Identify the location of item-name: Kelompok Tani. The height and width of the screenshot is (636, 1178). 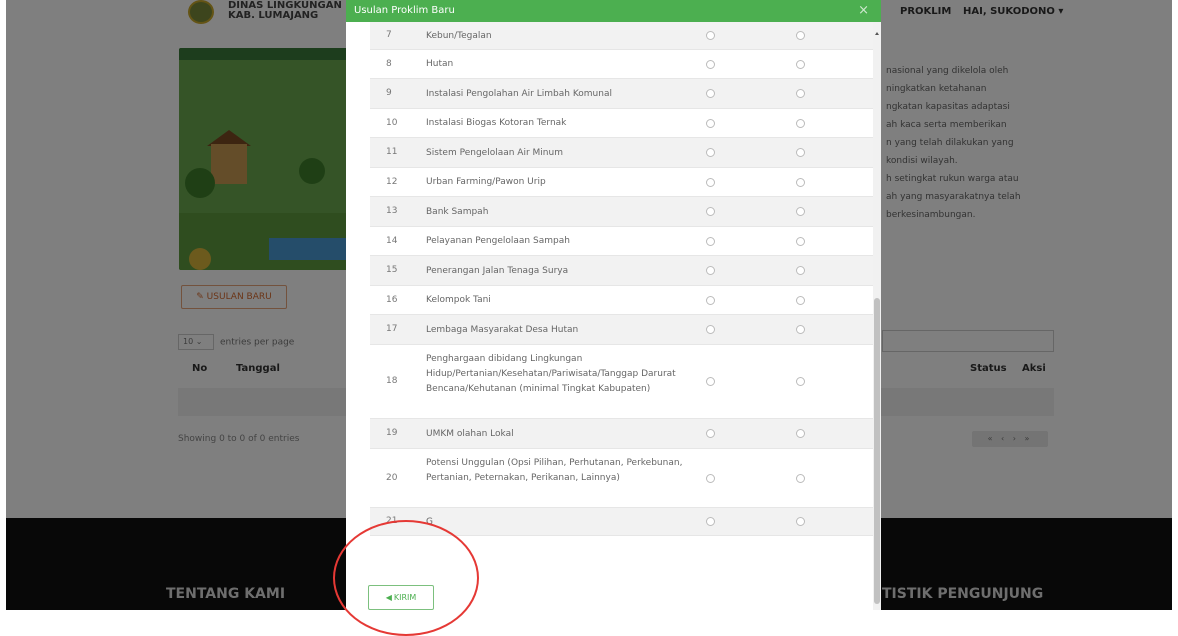
(458, 300).